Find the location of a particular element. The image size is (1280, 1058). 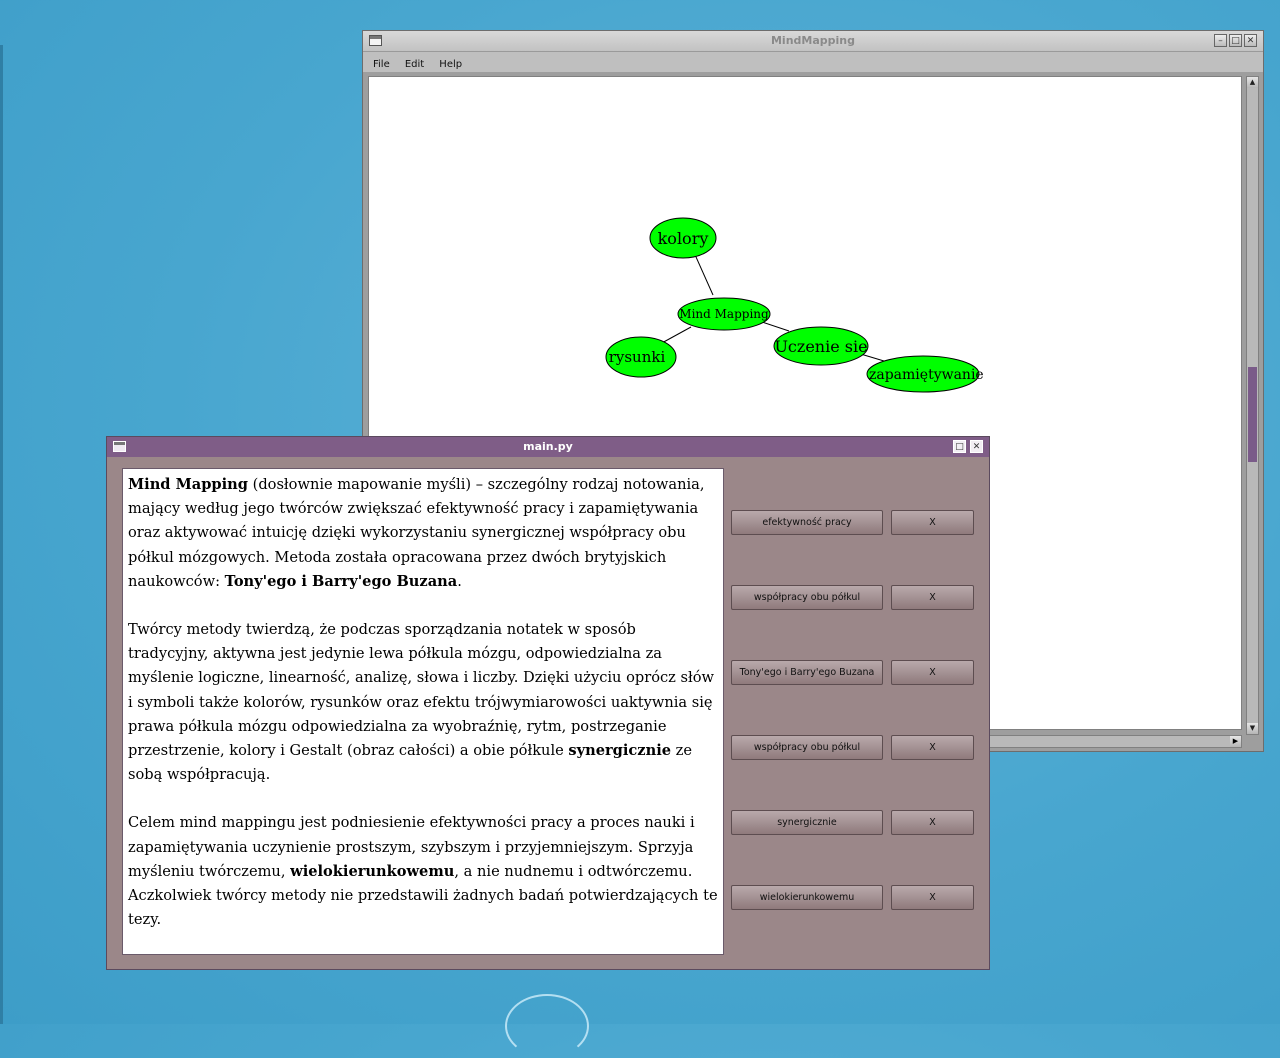

keyword-button-1: efektywność pracy is located at coordinates (807, 522).